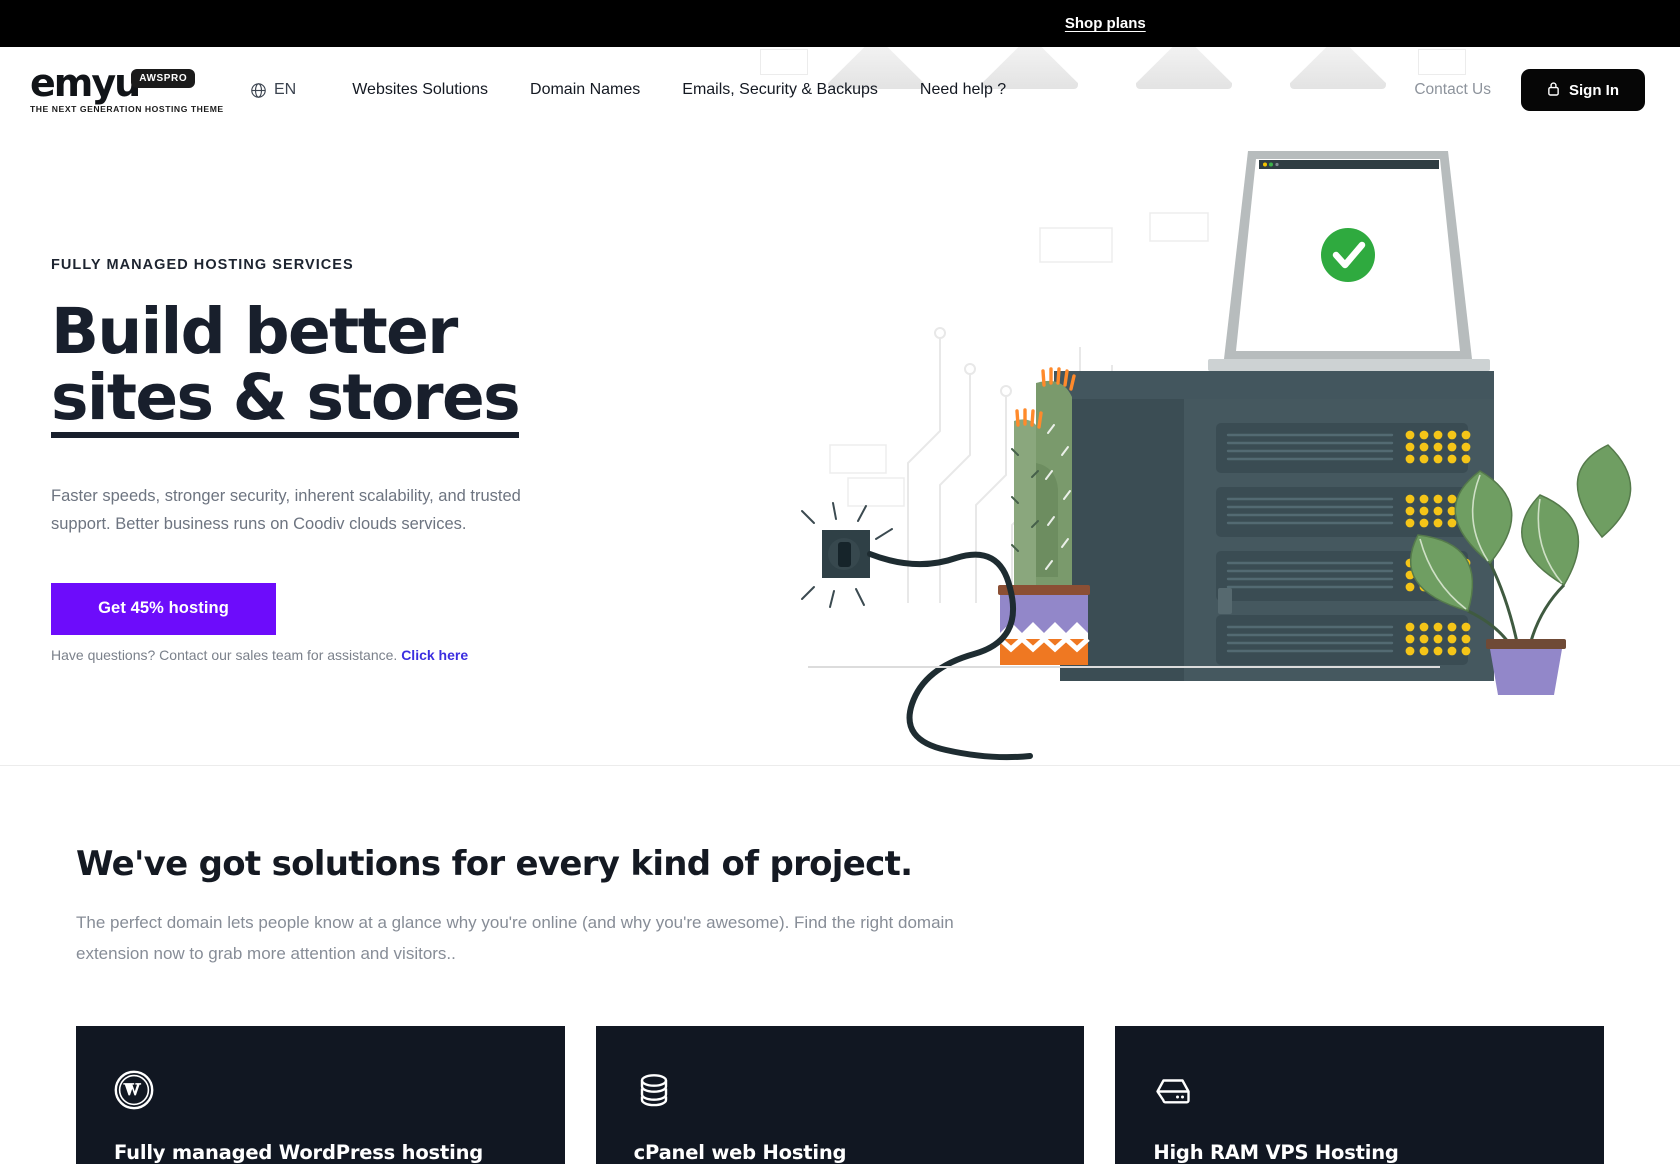 The height and width of the screenshot is (1164, 1680). What do you see at coordinates (202, 265) in the screenshot?
I see `hero-eyebrow: FULLY MANAGED HOSTING SERVICES` at bounding box center [202, 265].